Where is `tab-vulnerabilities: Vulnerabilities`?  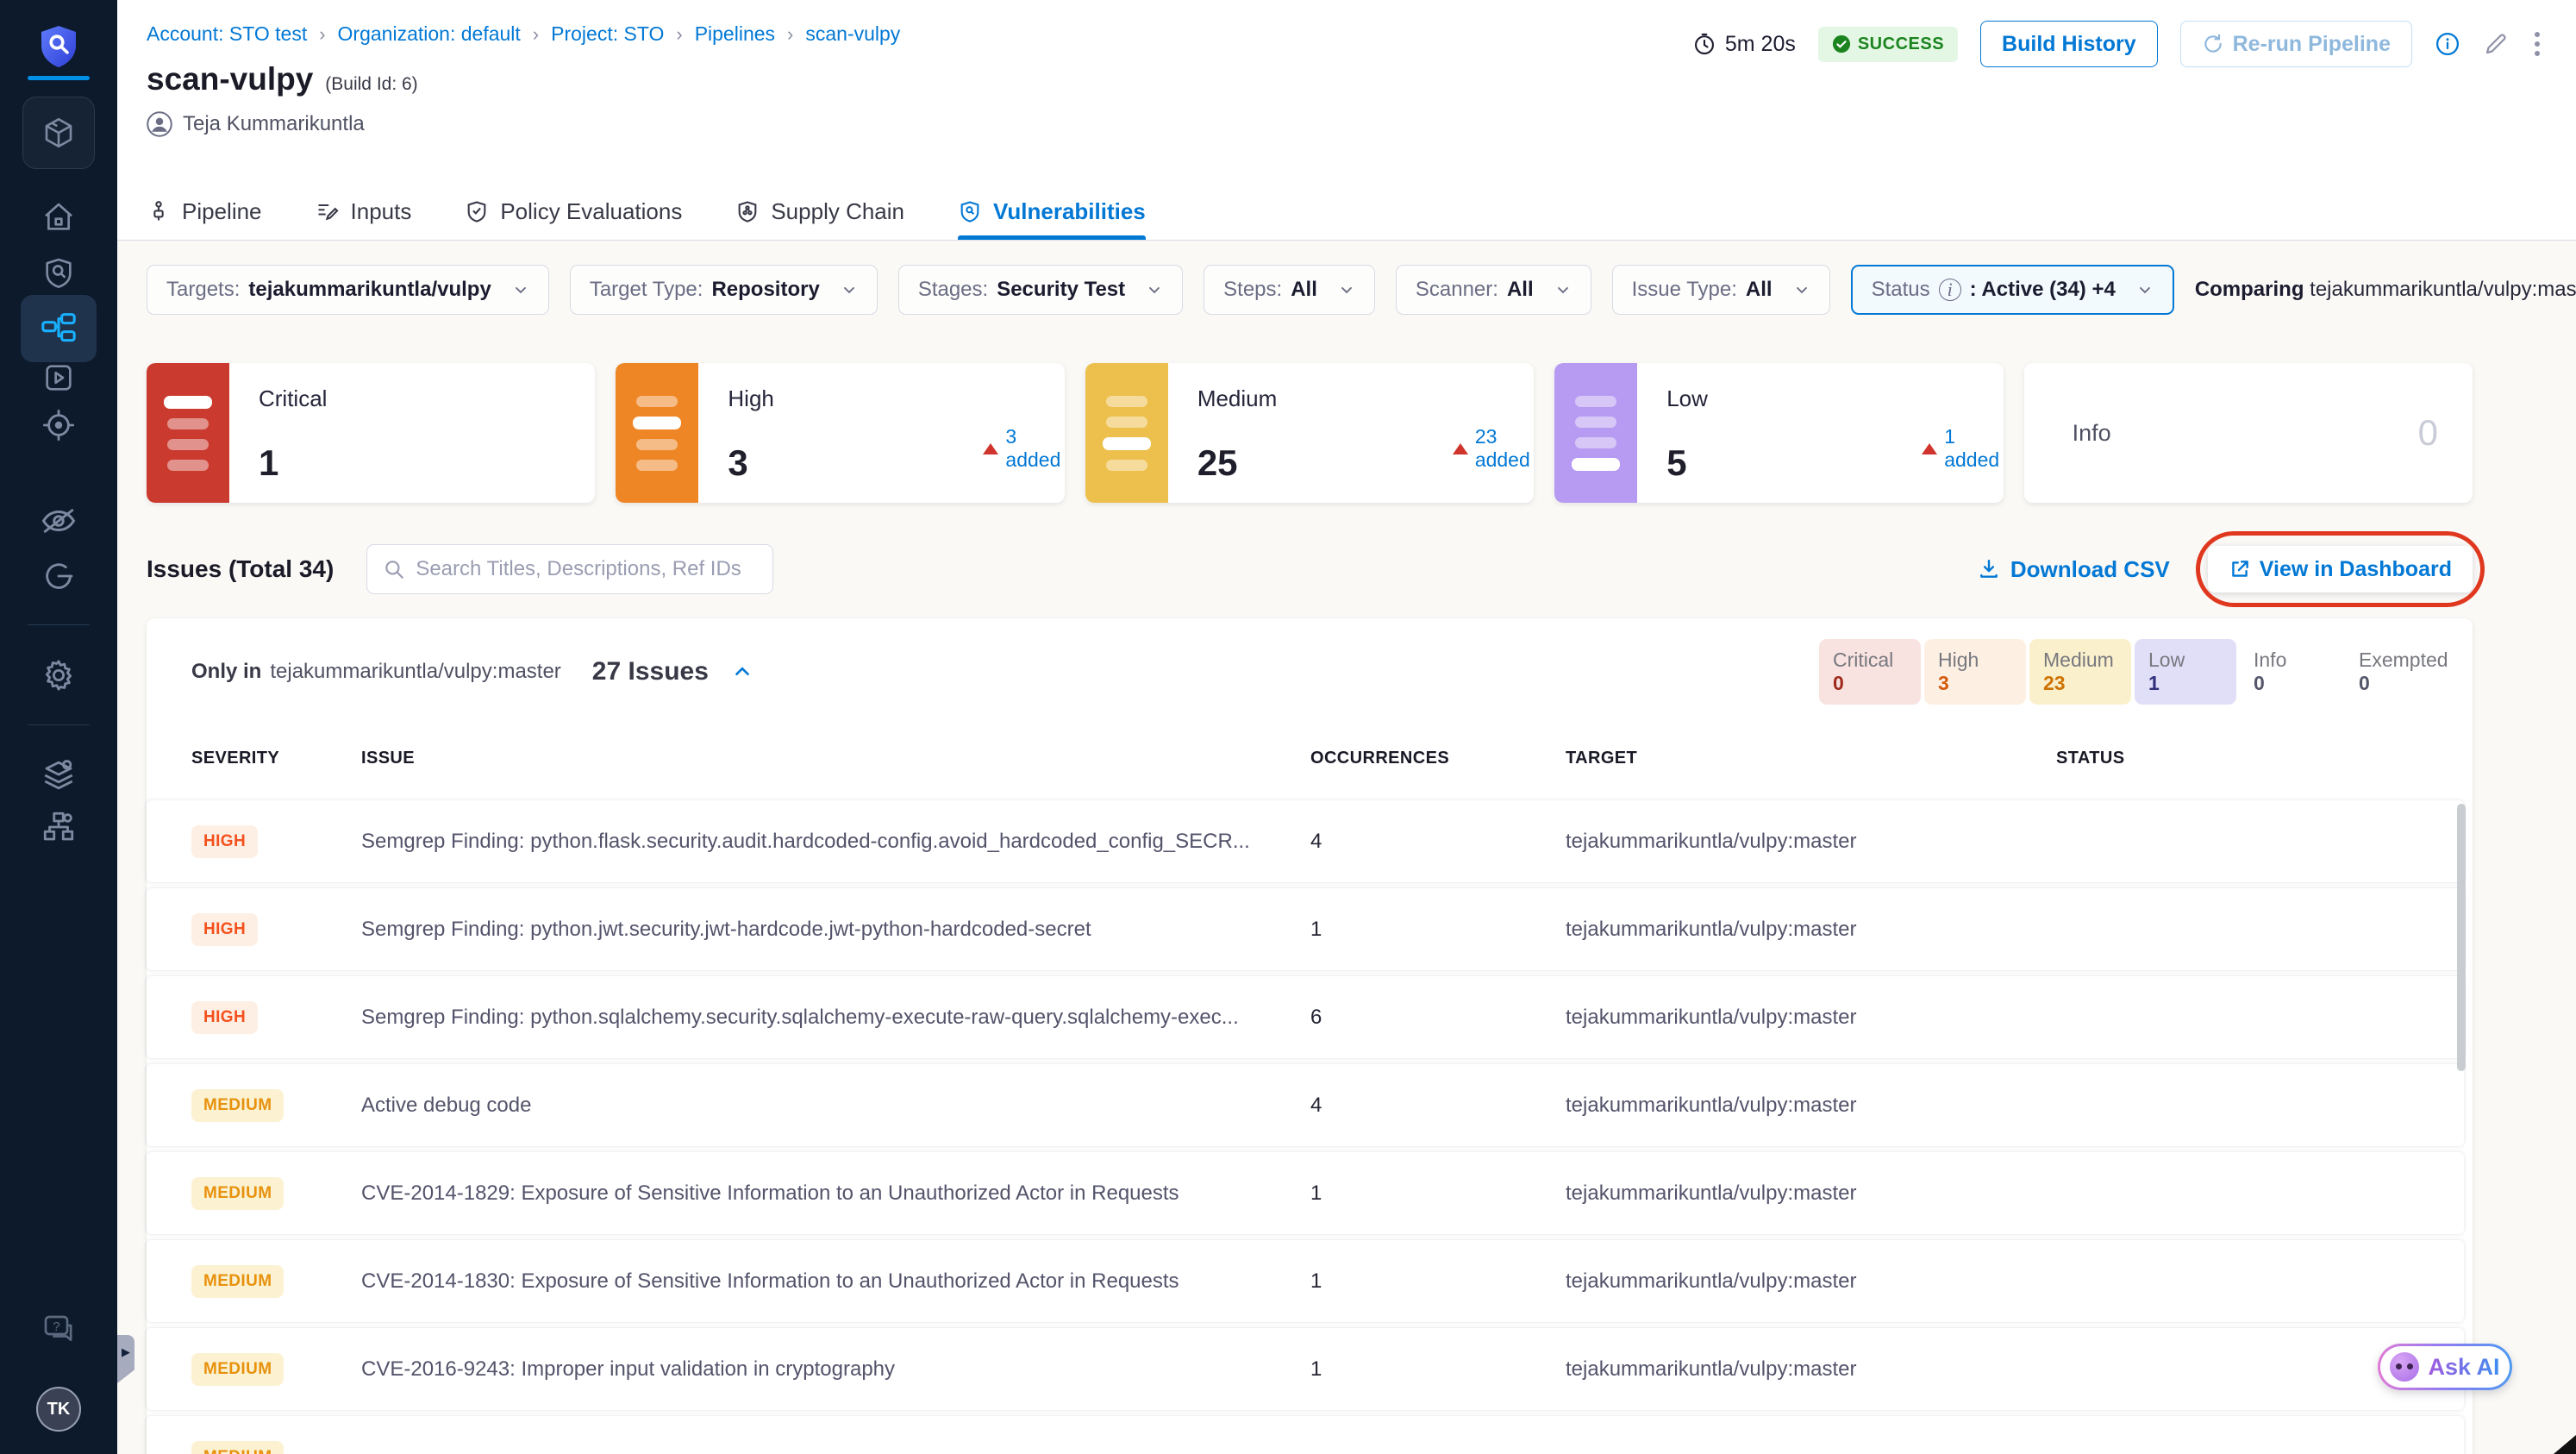
tab-vulnerabilities: Vulnerabilities is located at coordinates (1052, 211).